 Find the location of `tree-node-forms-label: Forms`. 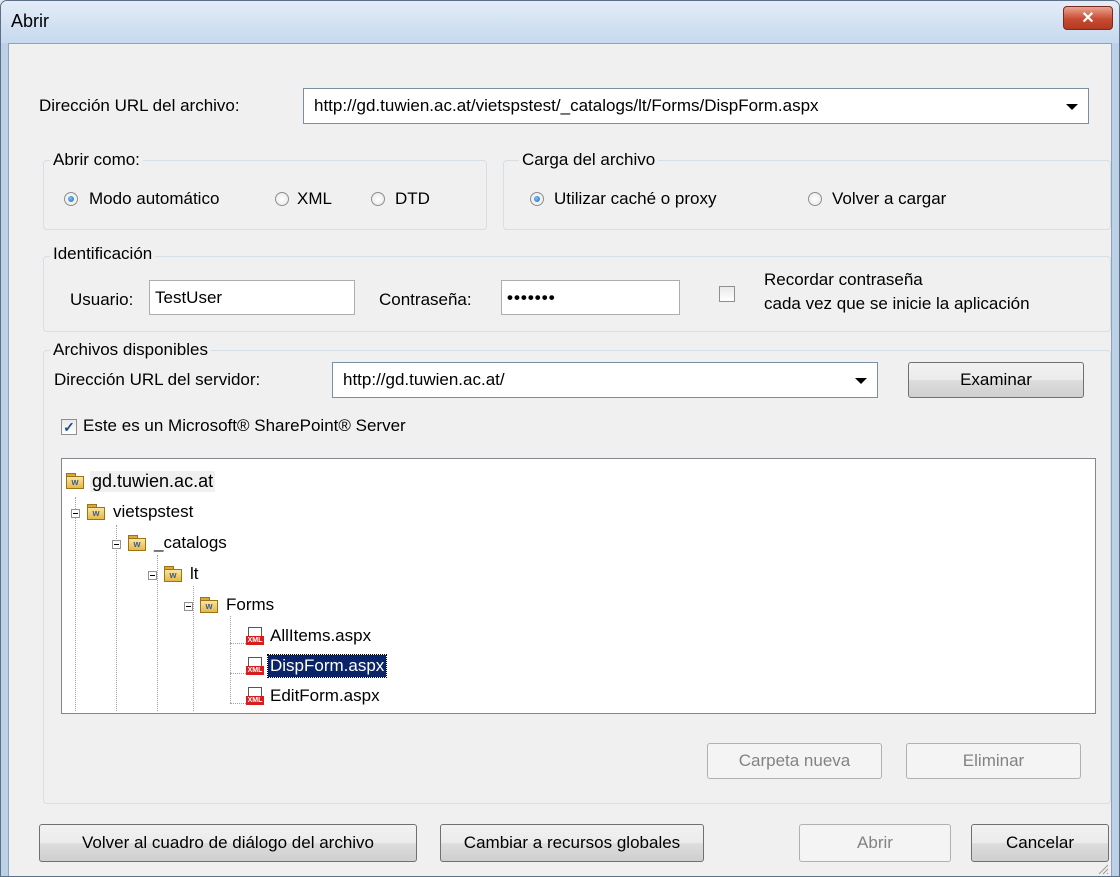

tree-node-forms-label: Forms is located at coordinates (250, 604).